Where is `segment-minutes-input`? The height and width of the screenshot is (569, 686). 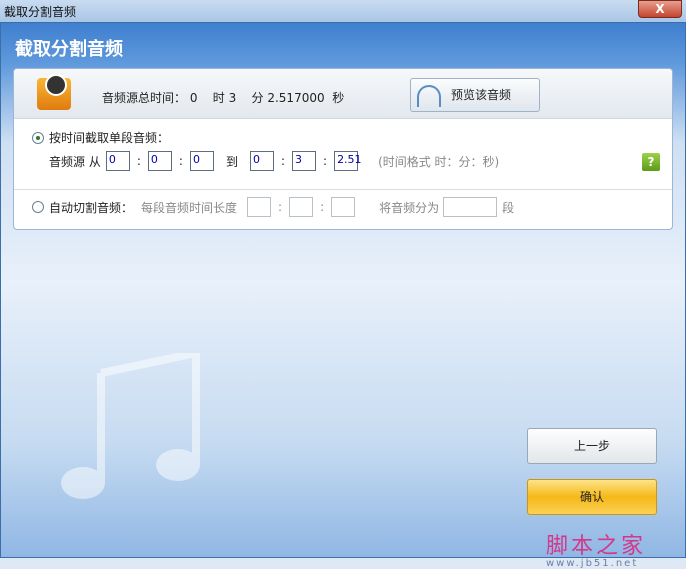 segment-minutes-input is located at coordinates (301, 207).